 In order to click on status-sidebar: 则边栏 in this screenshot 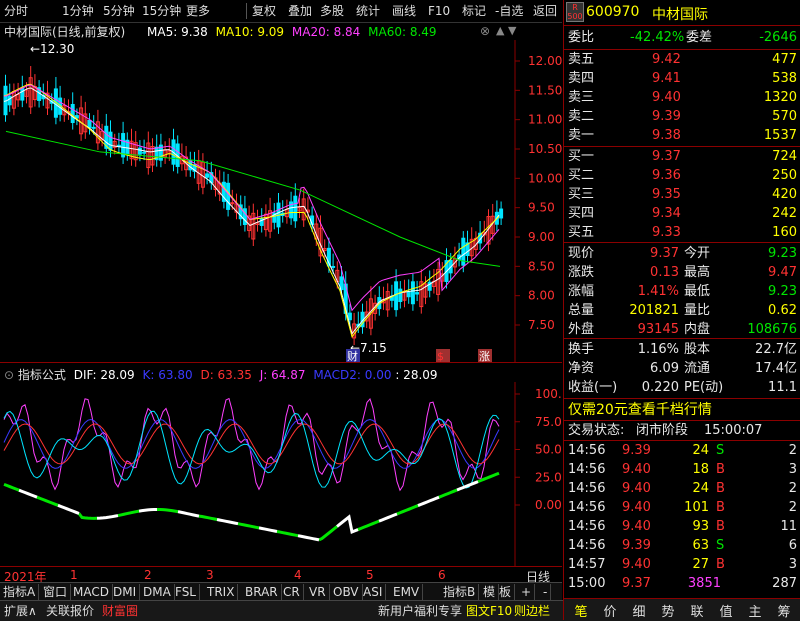, I will do `click(532, 611)`.